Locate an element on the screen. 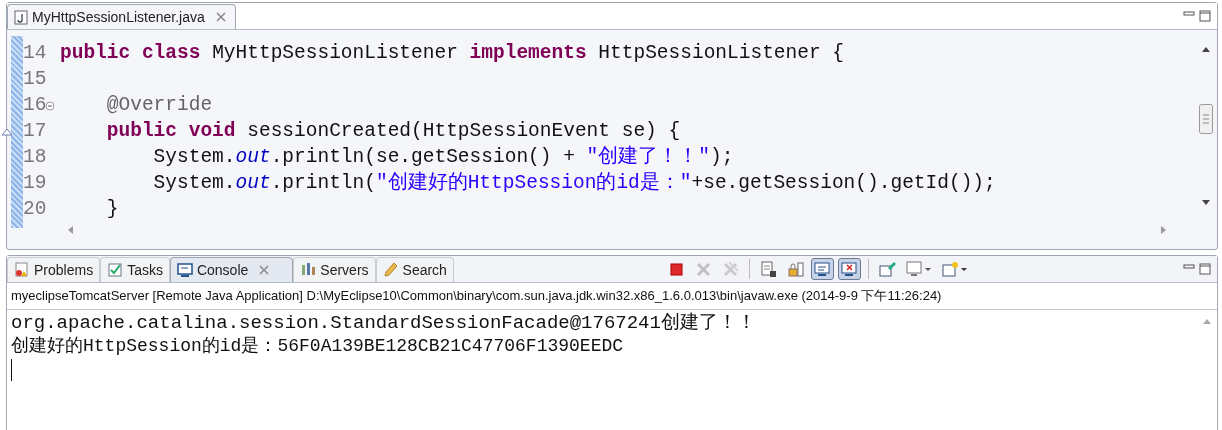 The image size is (1222, 430). clear-console-icon is located at coordinates (769, 269).